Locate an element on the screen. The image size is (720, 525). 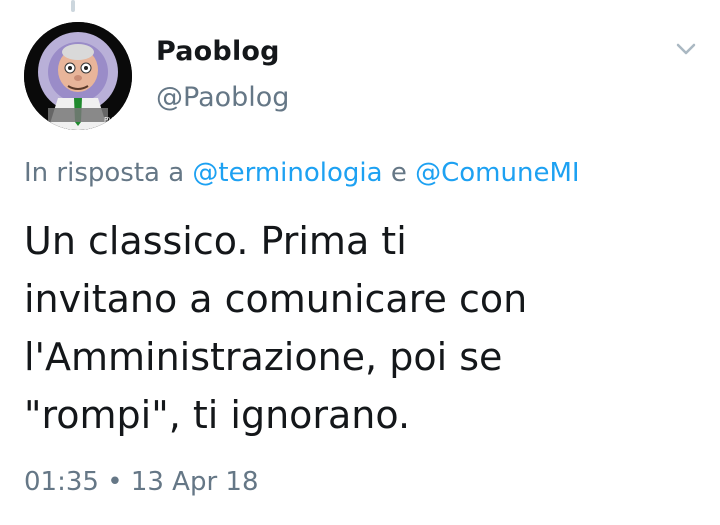
cartoon-avatar-icon: PV is located at coordinates (78, 76).